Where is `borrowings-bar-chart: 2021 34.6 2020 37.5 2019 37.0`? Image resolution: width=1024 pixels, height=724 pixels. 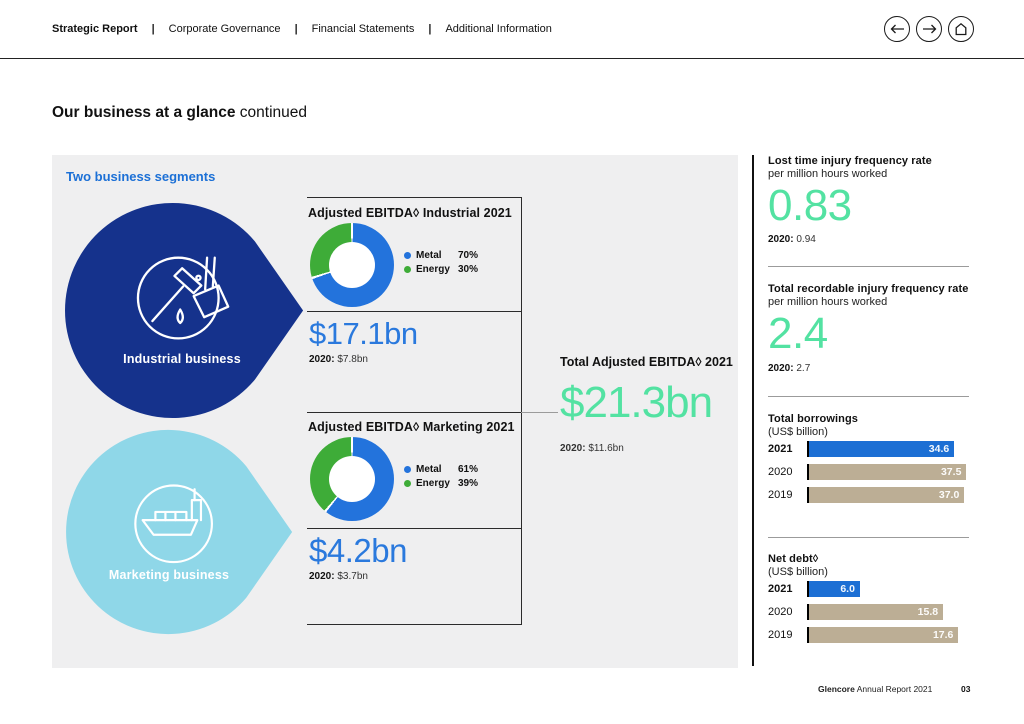 borrowings-bar-chart: 2021 34.6 2020 37.5 2019 37.0 is located at coordinates (884, 475).